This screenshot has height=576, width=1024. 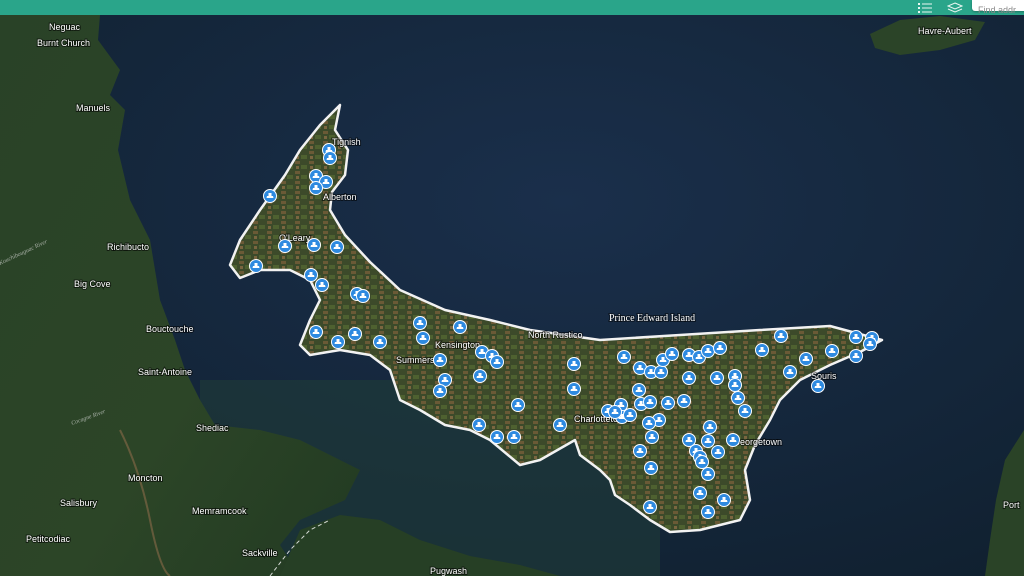 I want to click on place-label: Neguac, so click(x=65, y=27).